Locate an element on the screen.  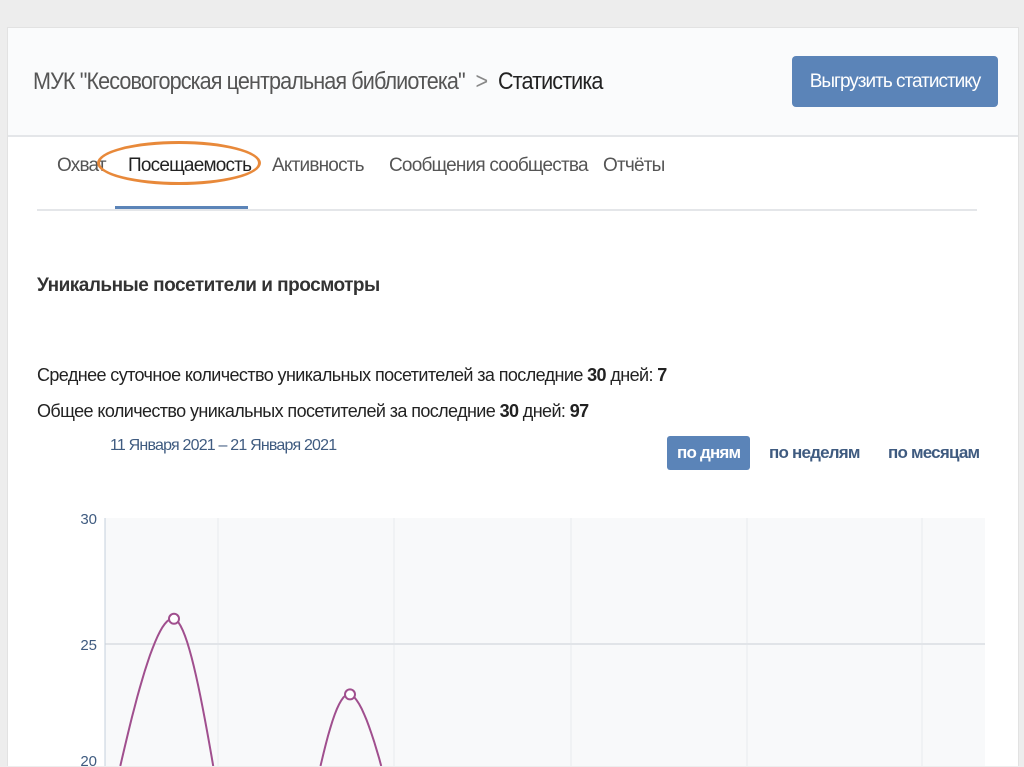
y-tick-label: 25 is located at coordinates (88, 645).